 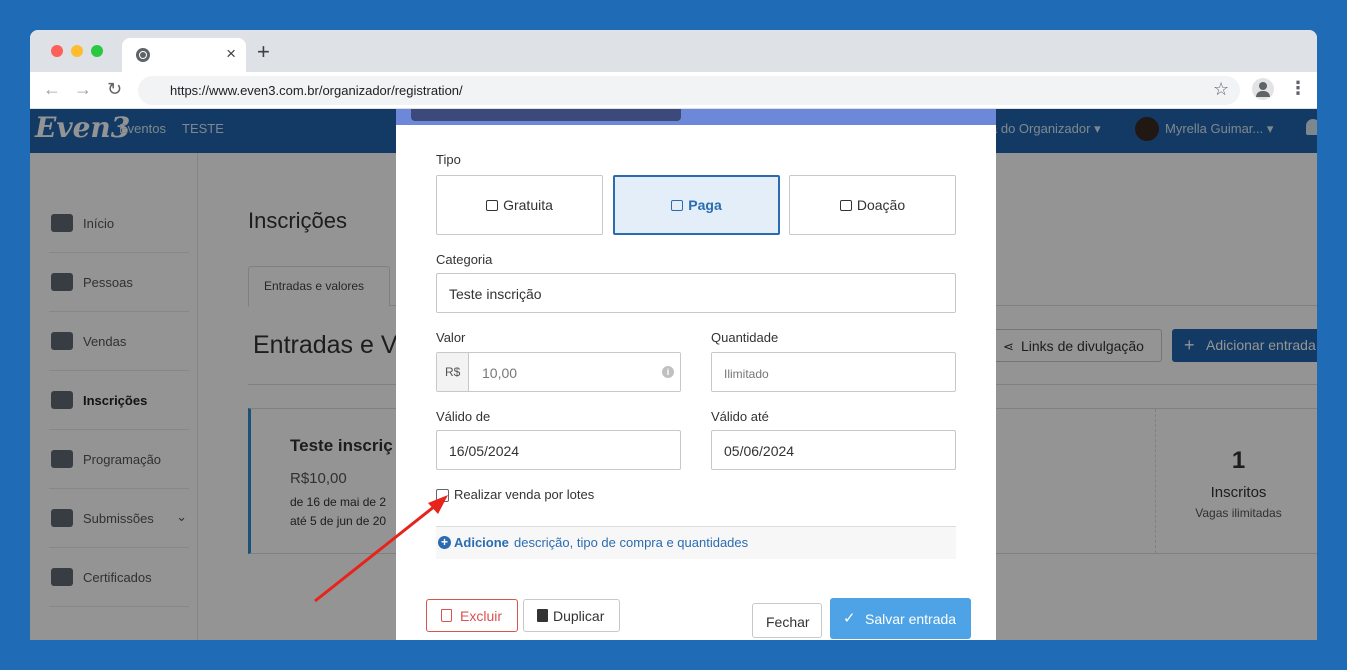 What do you see at coordinates (833, 372) in the screenshot?
I see `quantidade-input: Ilimitado` at bounding box center [833, 372].